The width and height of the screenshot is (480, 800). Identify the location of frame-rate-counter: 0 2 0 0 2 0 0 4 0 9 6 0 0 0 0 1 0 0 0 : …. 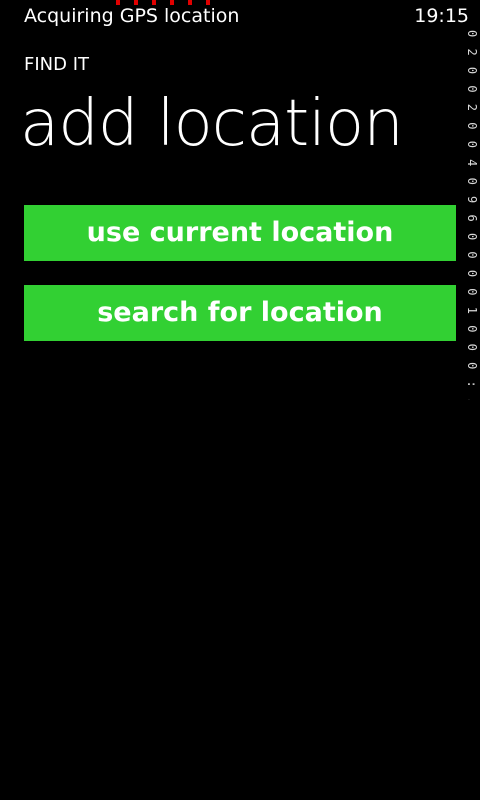
(472, 215).